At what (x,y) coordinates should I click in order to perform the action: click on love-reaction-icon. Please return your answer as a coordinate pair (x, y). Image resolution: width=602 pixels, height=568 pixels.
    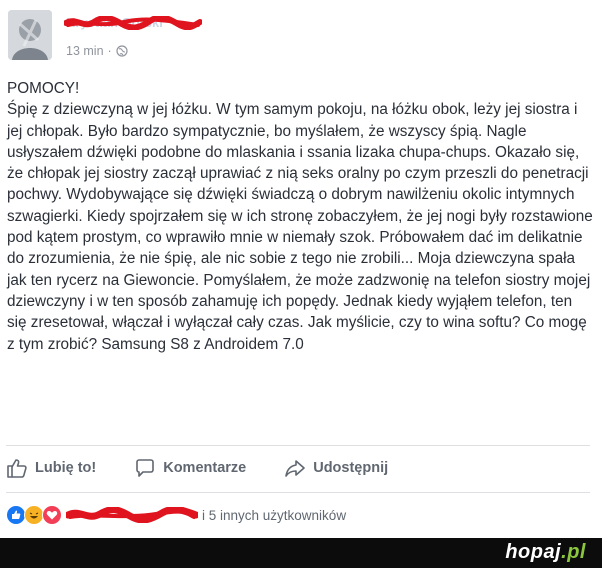
    Looking at the image, I should click on (52, 515).